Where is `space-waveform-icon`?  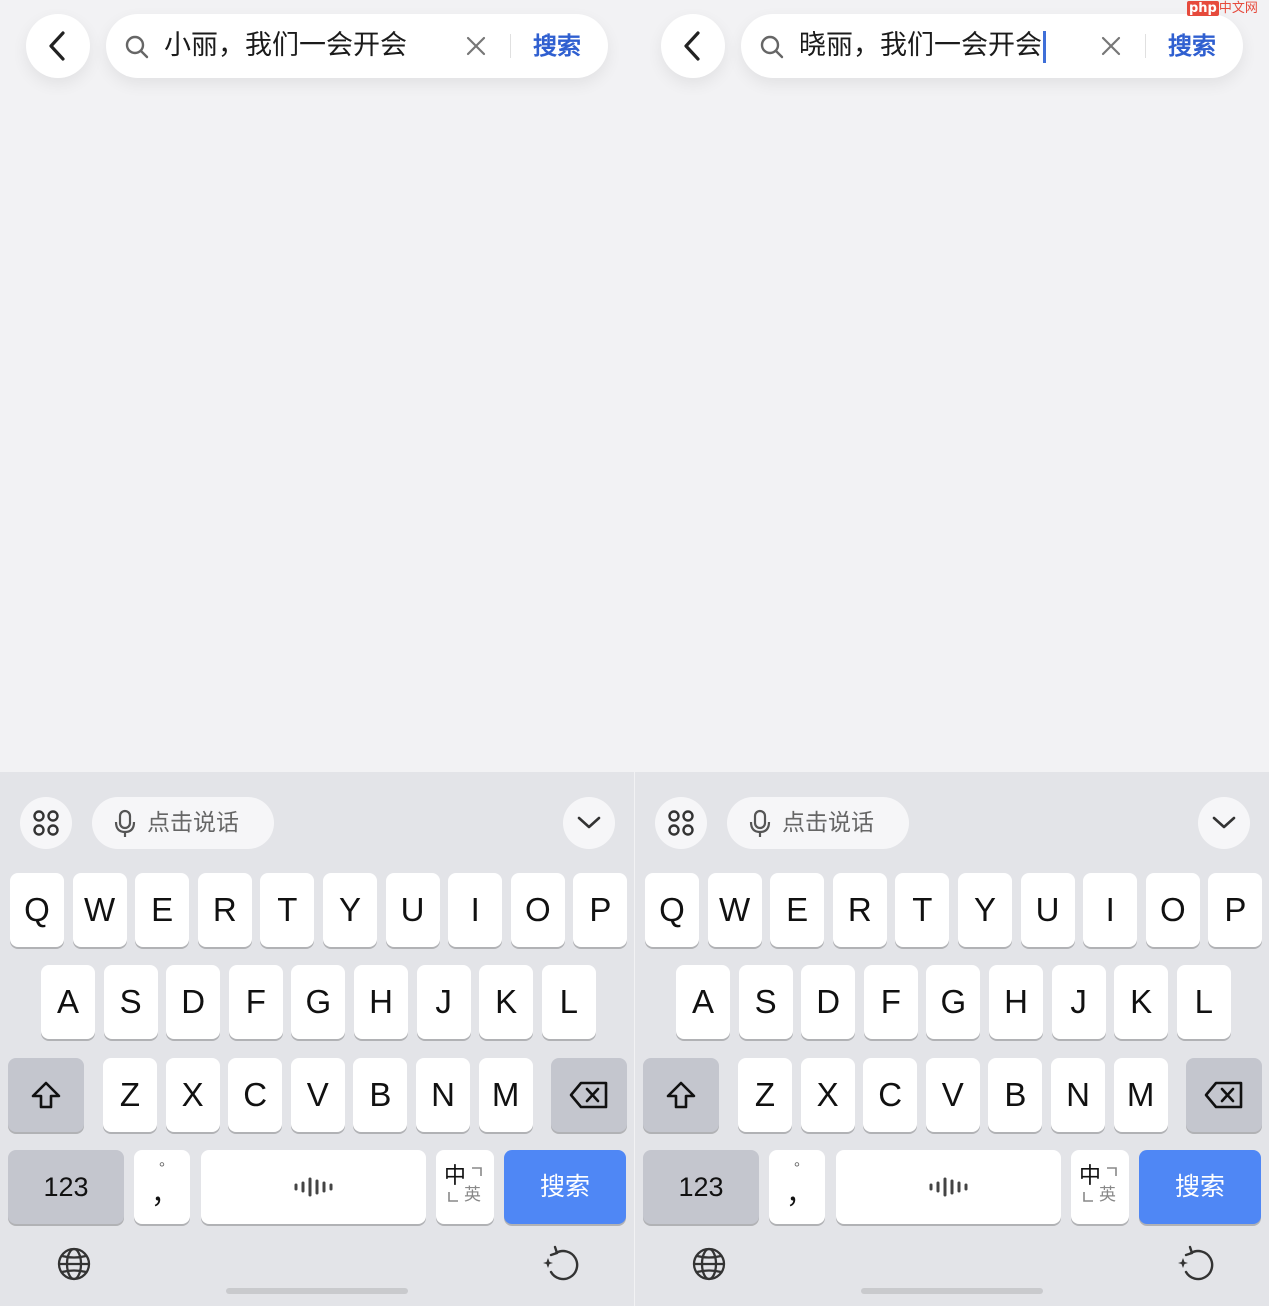 space-waveform-icon is located at coordinates (948, 1187).